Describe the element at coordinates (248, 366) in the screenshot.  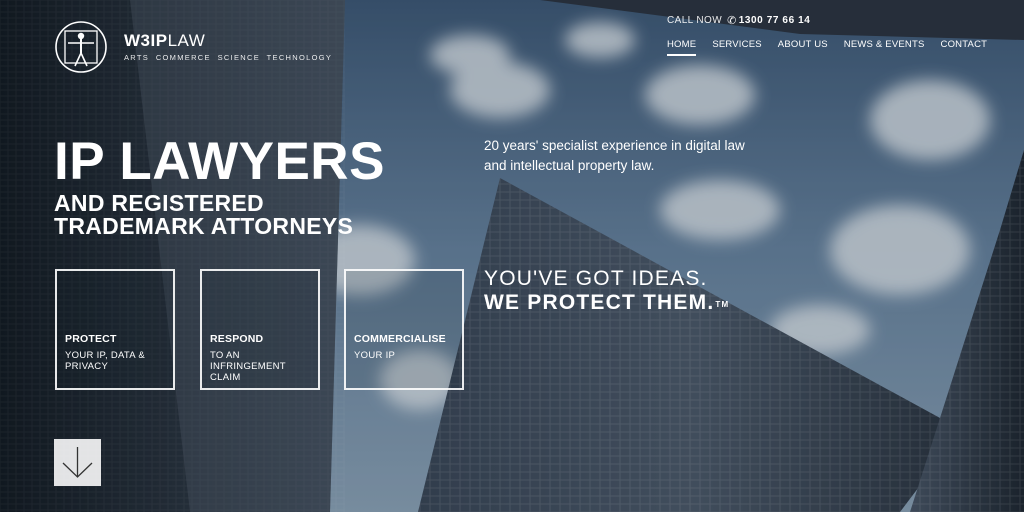
I see `card-description-line: INFRINGEMENT` at that location.